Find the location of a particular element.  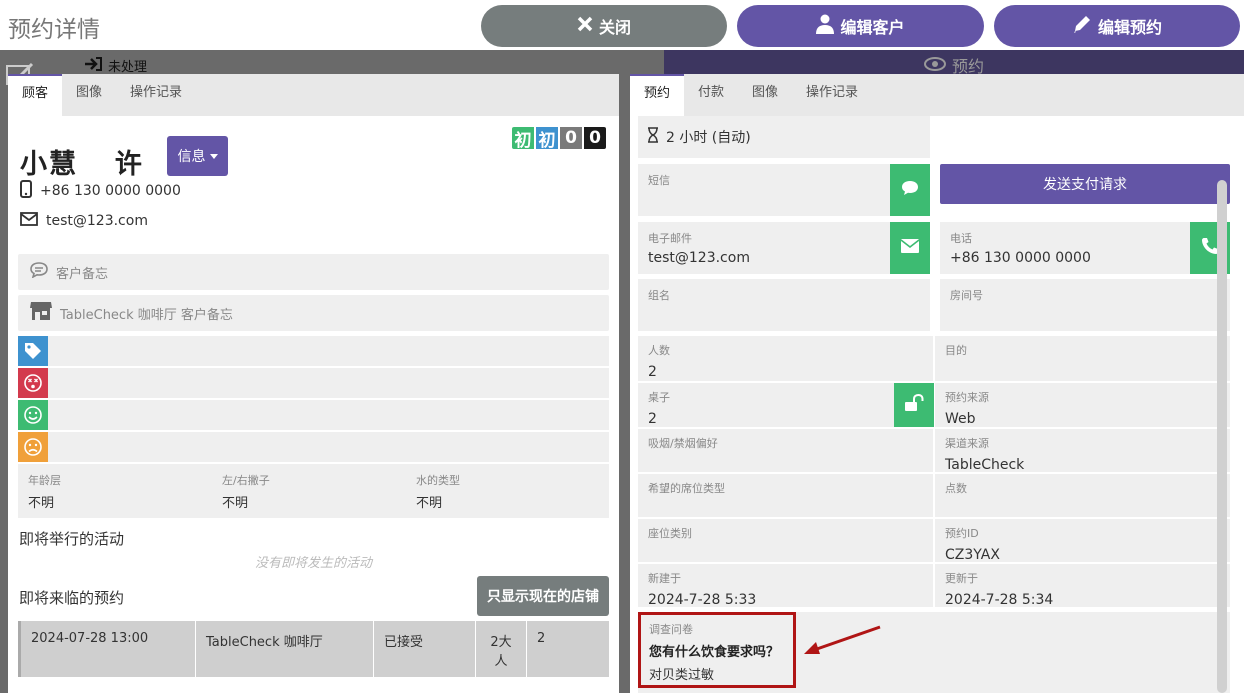

complaints-row is located at coordinates (313, 447).